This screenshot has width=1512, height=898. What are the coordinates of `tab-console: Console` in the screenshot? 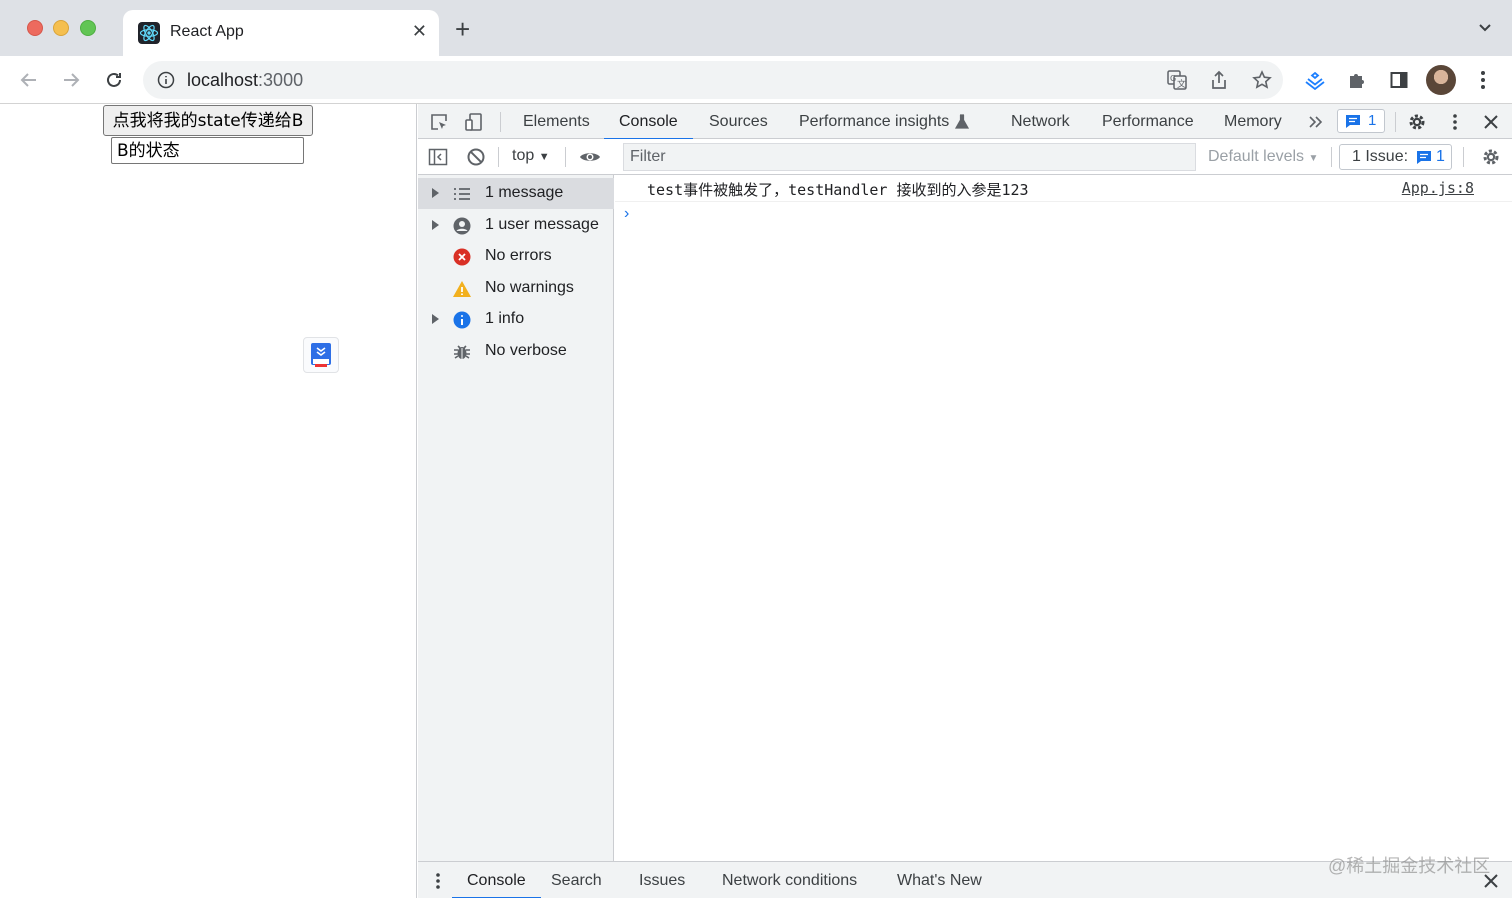 It's located at (648, 122).